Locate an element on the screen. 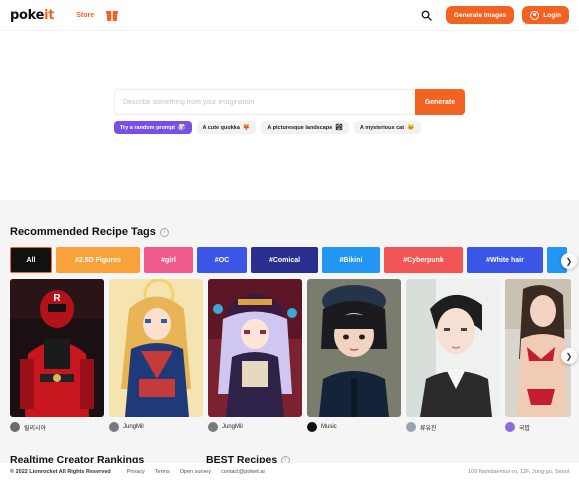 The image size is (579, 480). user-icon is located at coordinates (535, 15).